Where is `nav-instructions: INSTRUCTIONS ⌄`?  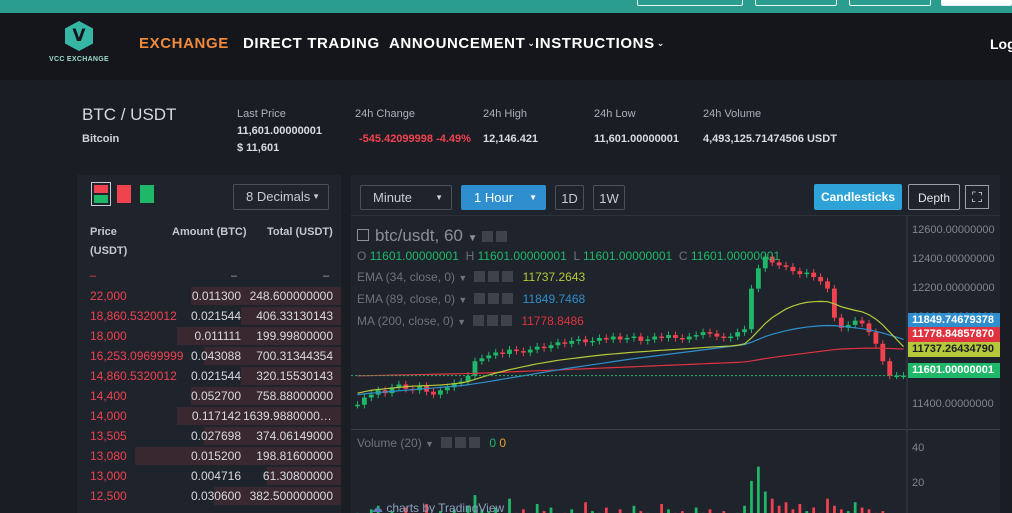
nav-instructions: INSTRUCTIONS ⌄ is located at coordinates (600, 43).